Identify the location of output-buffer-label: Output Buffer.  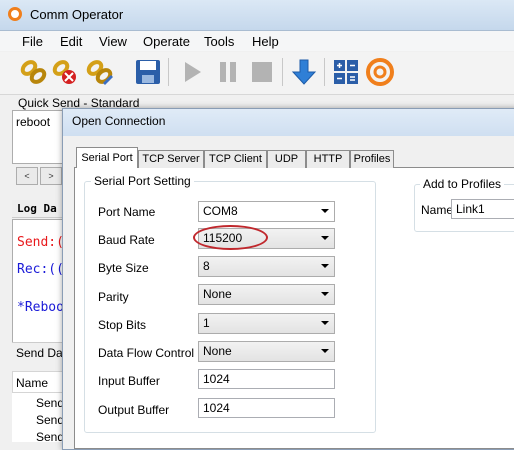
(134, 410).